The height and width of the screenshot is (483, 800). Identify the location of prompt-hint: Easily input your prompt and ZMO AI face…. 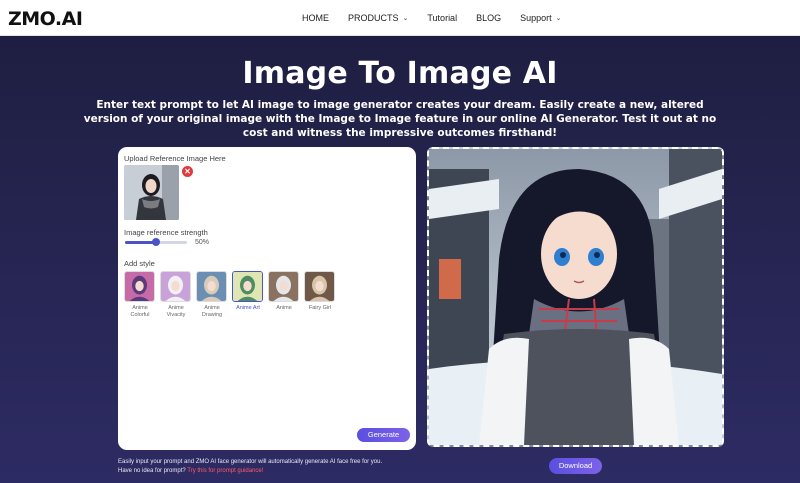
(250, 466).